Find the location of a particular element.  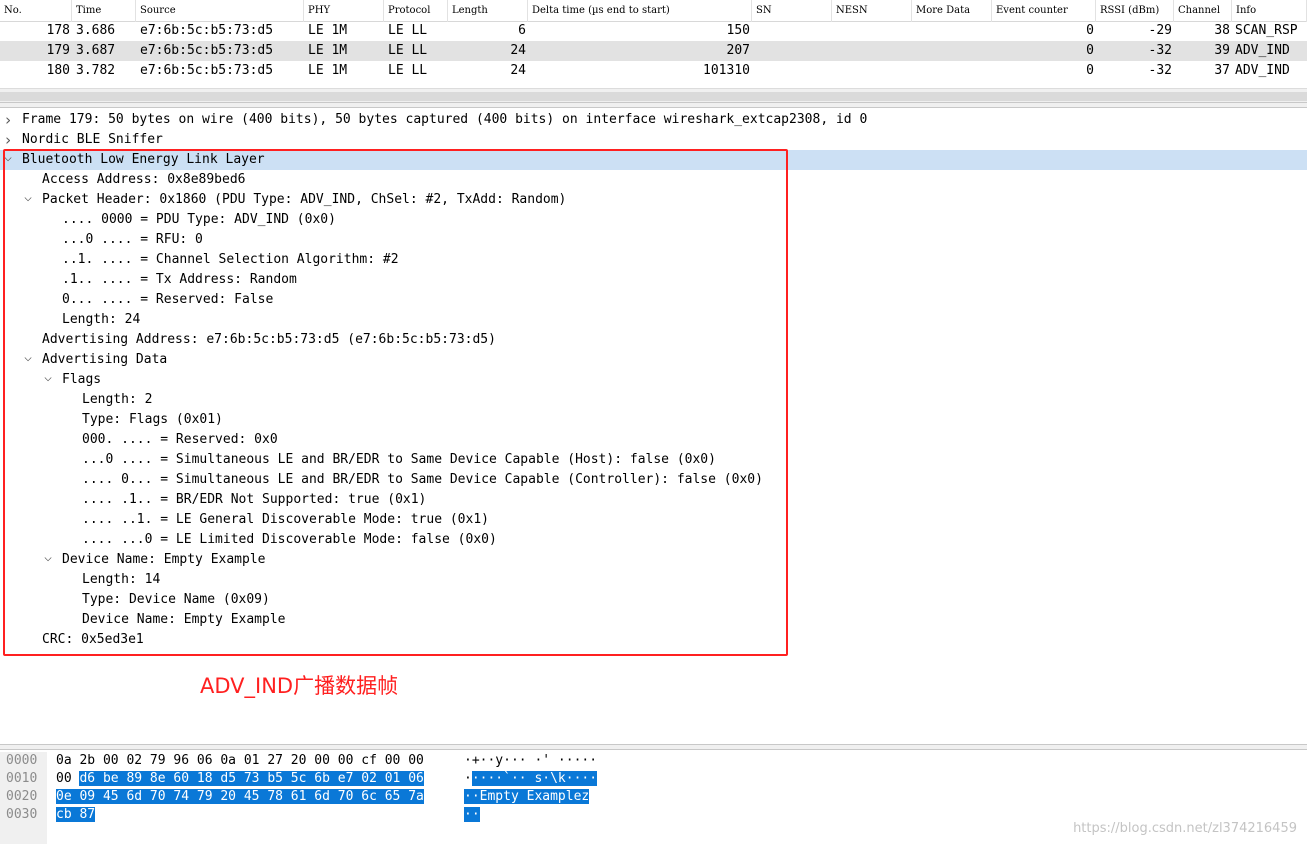

column-header-info: Info is located at coordinates (1269, 11).